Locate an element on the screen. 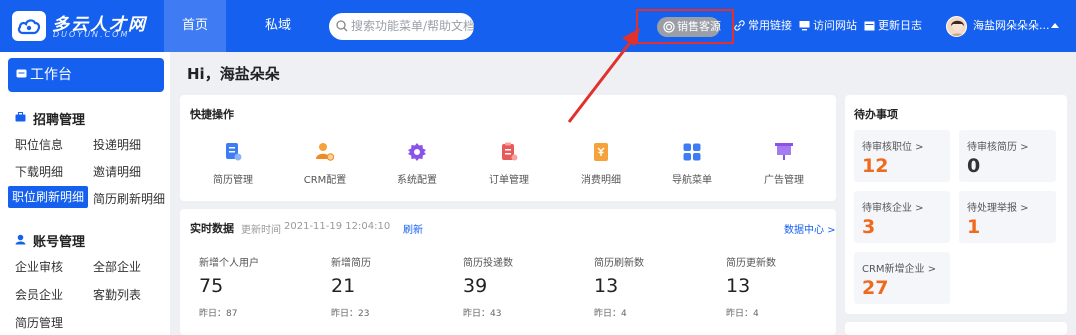  link-icon is located at coordinates (739, 25).